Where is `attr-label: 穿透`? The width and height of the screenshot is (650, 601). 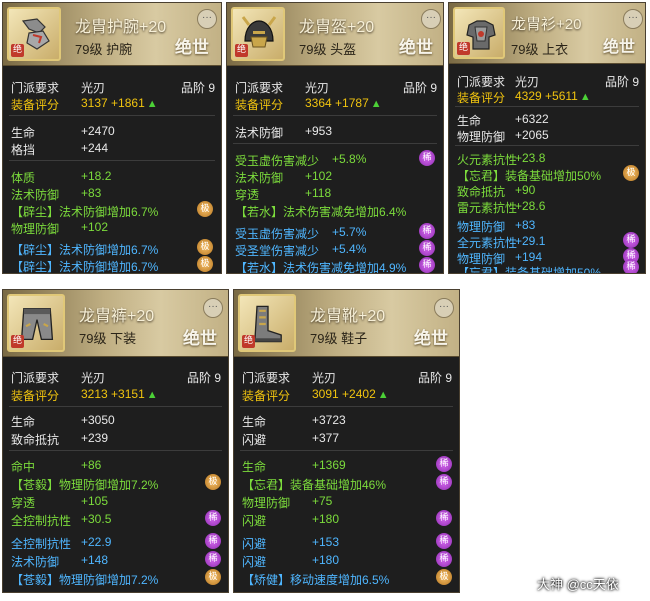 attr-label: 穿透 is located at coordinates (247, 195).